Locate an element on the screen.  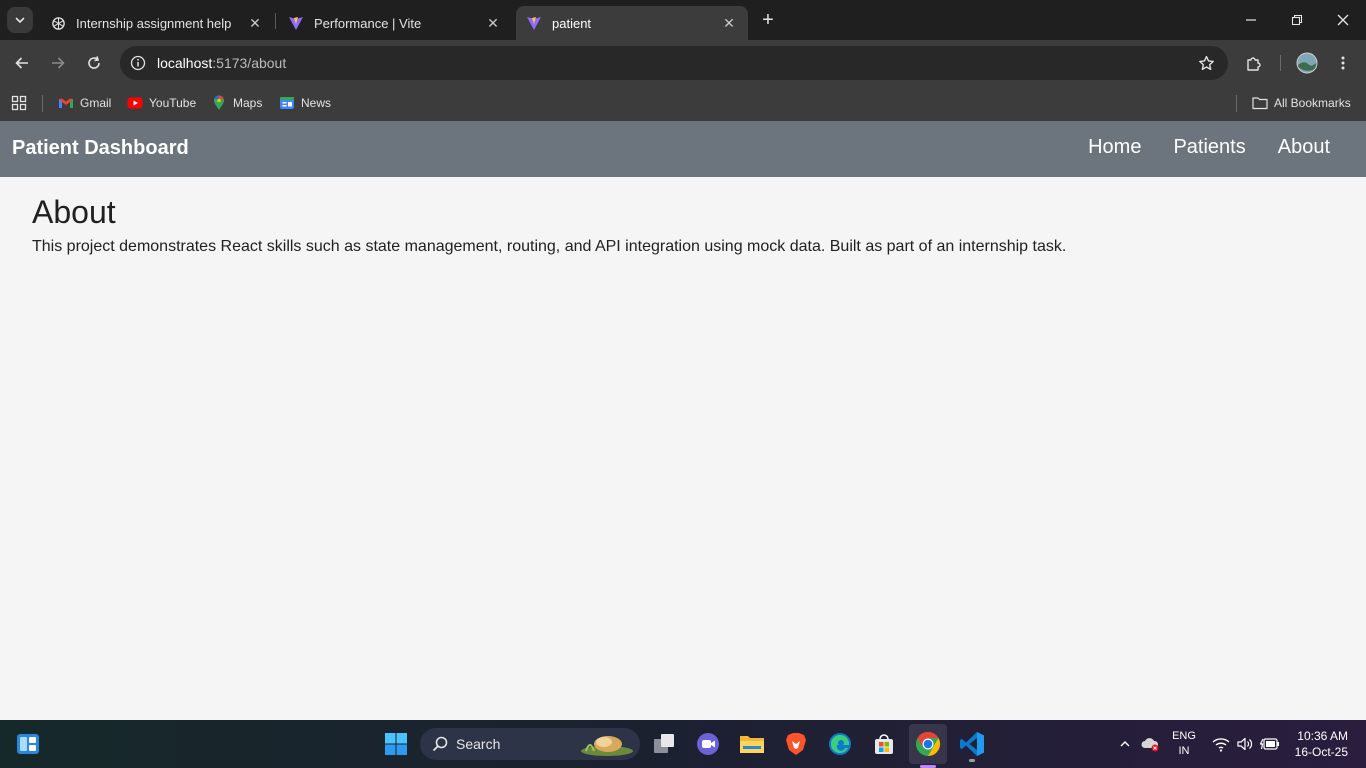
minimize-button is located at coordinates (1251, 20).